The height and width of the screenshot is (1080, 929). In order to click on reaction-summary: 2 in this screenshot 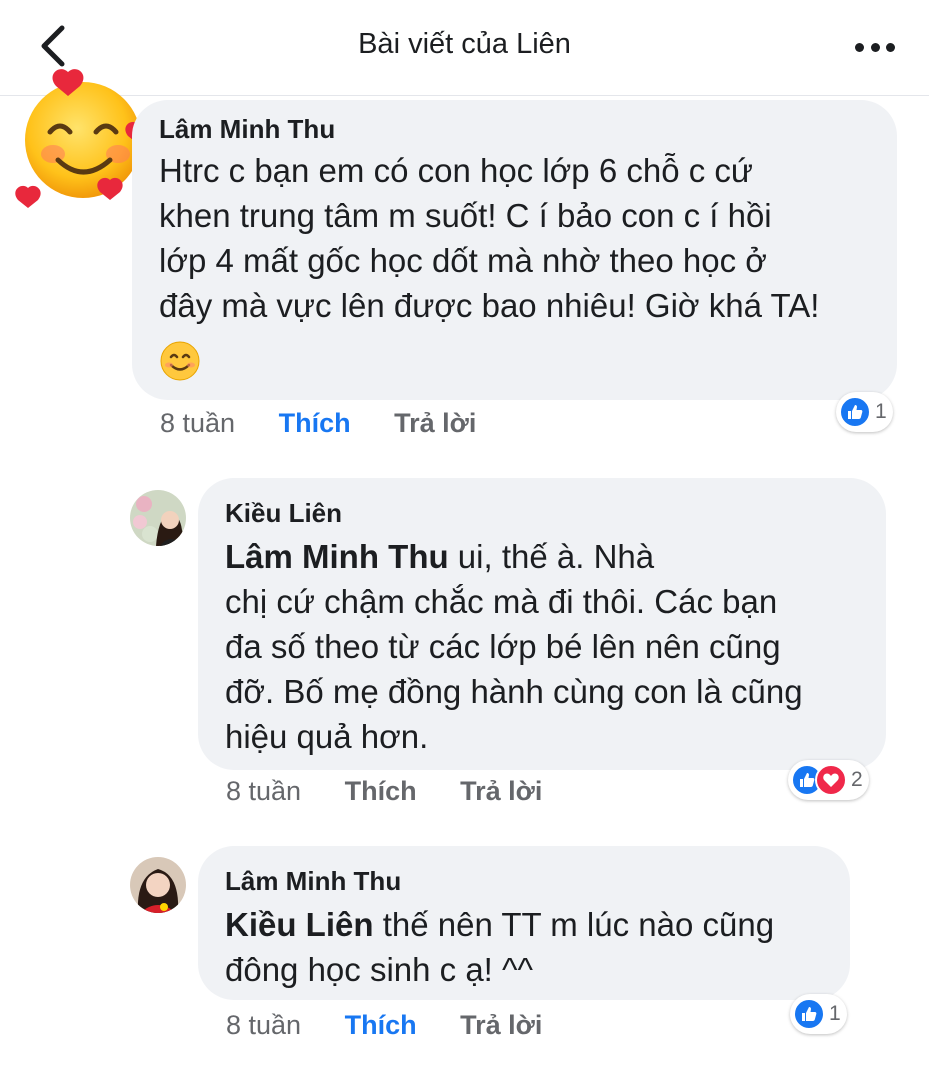, I will do `click(828, 780)`.